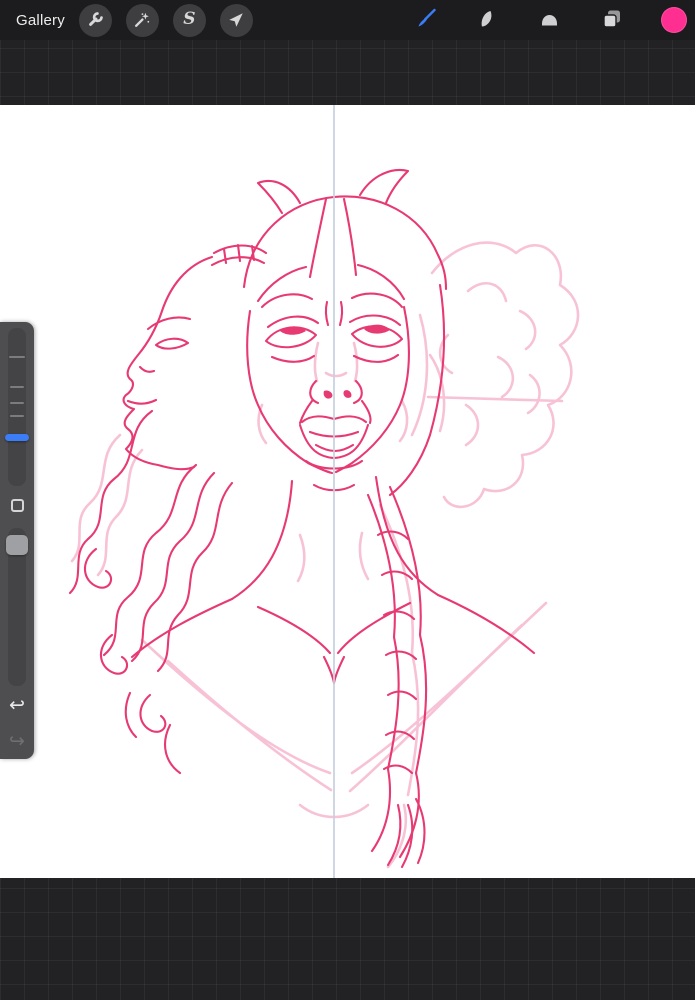  I want to click on wrench-icon, so click(95, 20).